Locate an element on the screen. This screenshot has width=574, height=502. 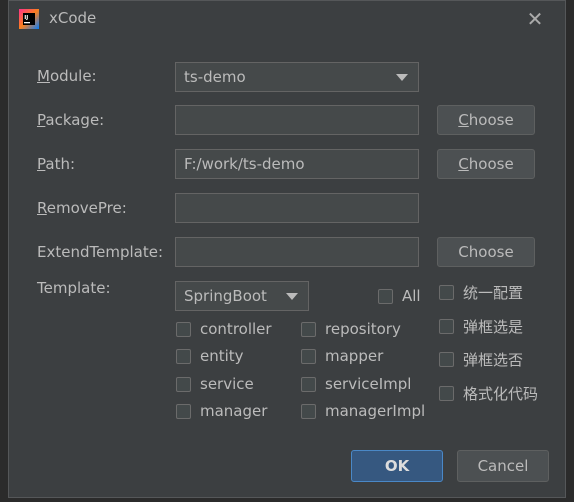
template-select: SpringBoot is located at coordinates (242, 296).